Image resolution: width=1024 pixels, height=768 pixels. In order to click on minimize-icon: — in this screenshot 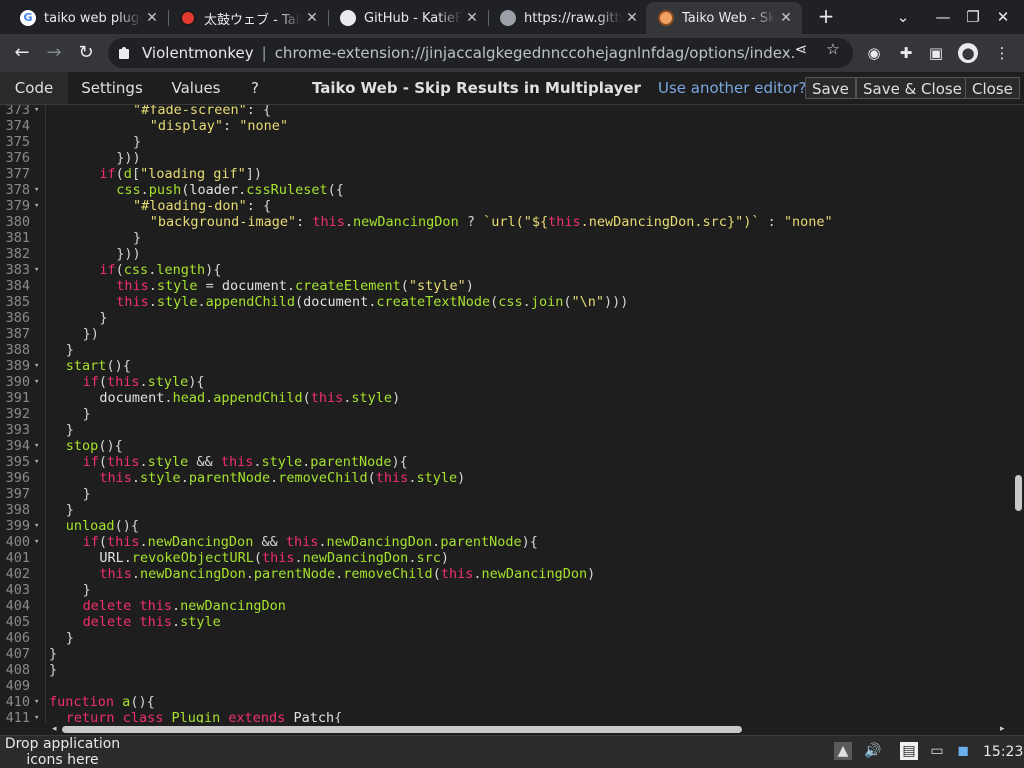, I will do `click(943, 17)`.